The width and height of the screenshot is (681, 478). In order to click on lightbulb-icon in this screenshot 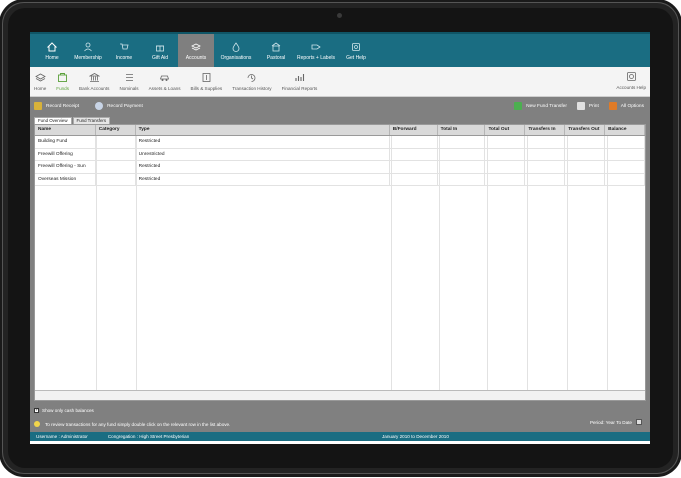, I will do `click(37, 424)`.